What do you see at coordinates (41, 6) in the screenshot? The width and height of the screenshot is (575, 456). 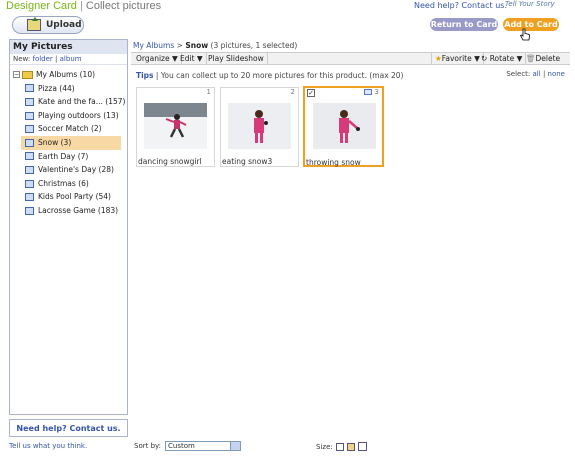 I see `app-title: Designer Card` at bounding box center [41, 6].